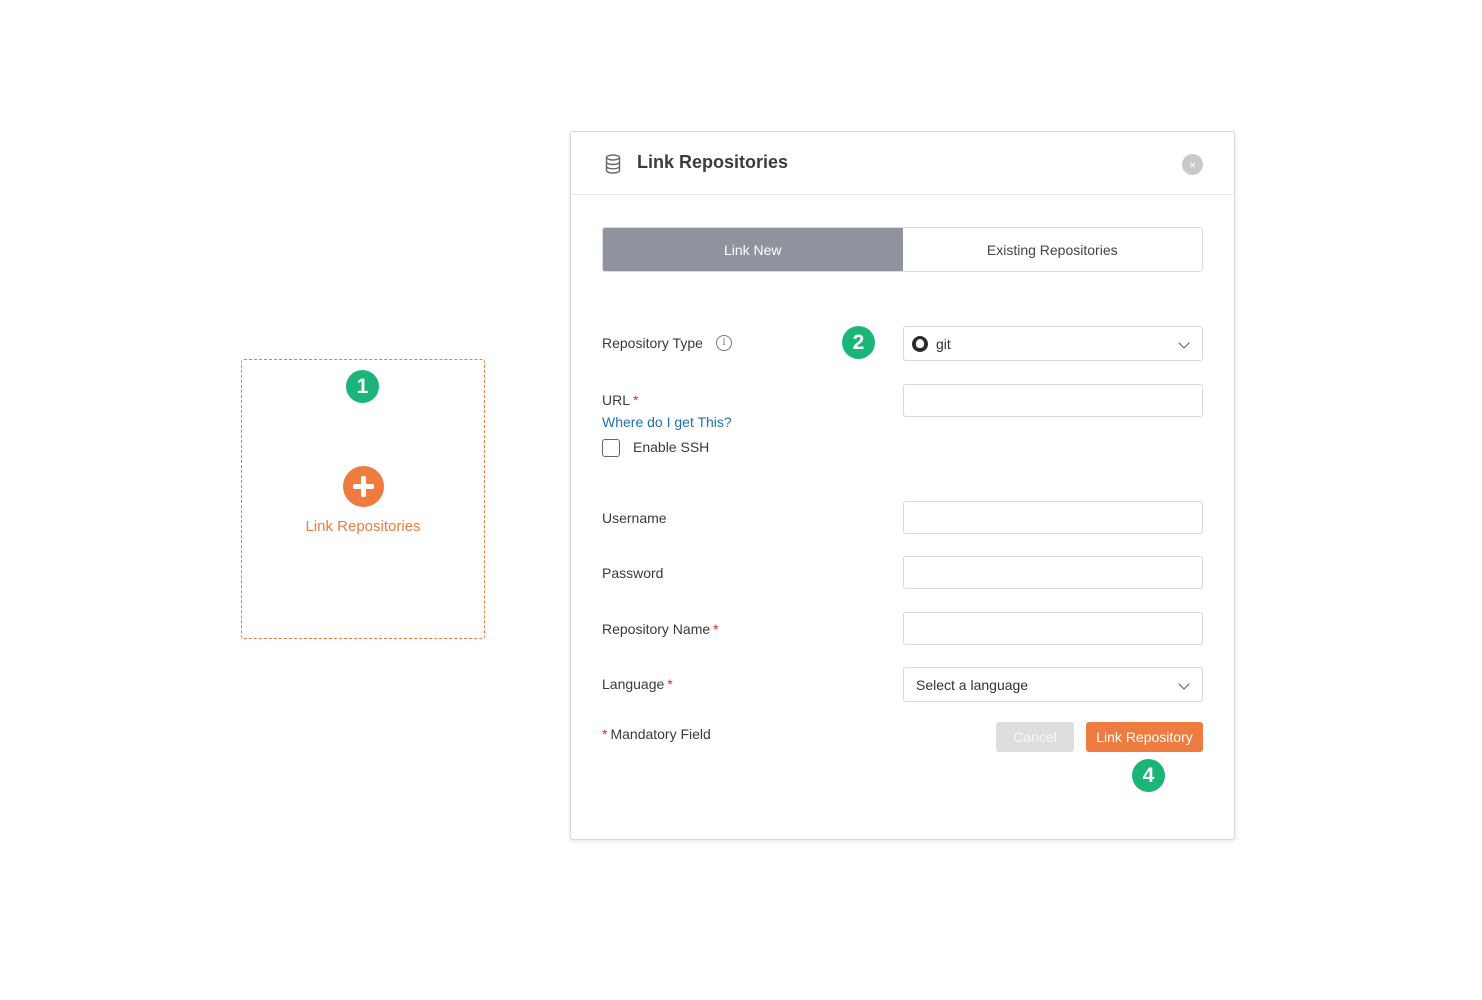 The width and height of the screenshot is (1482, 1000). I want to click on username-label: Username, so click(634, 518).